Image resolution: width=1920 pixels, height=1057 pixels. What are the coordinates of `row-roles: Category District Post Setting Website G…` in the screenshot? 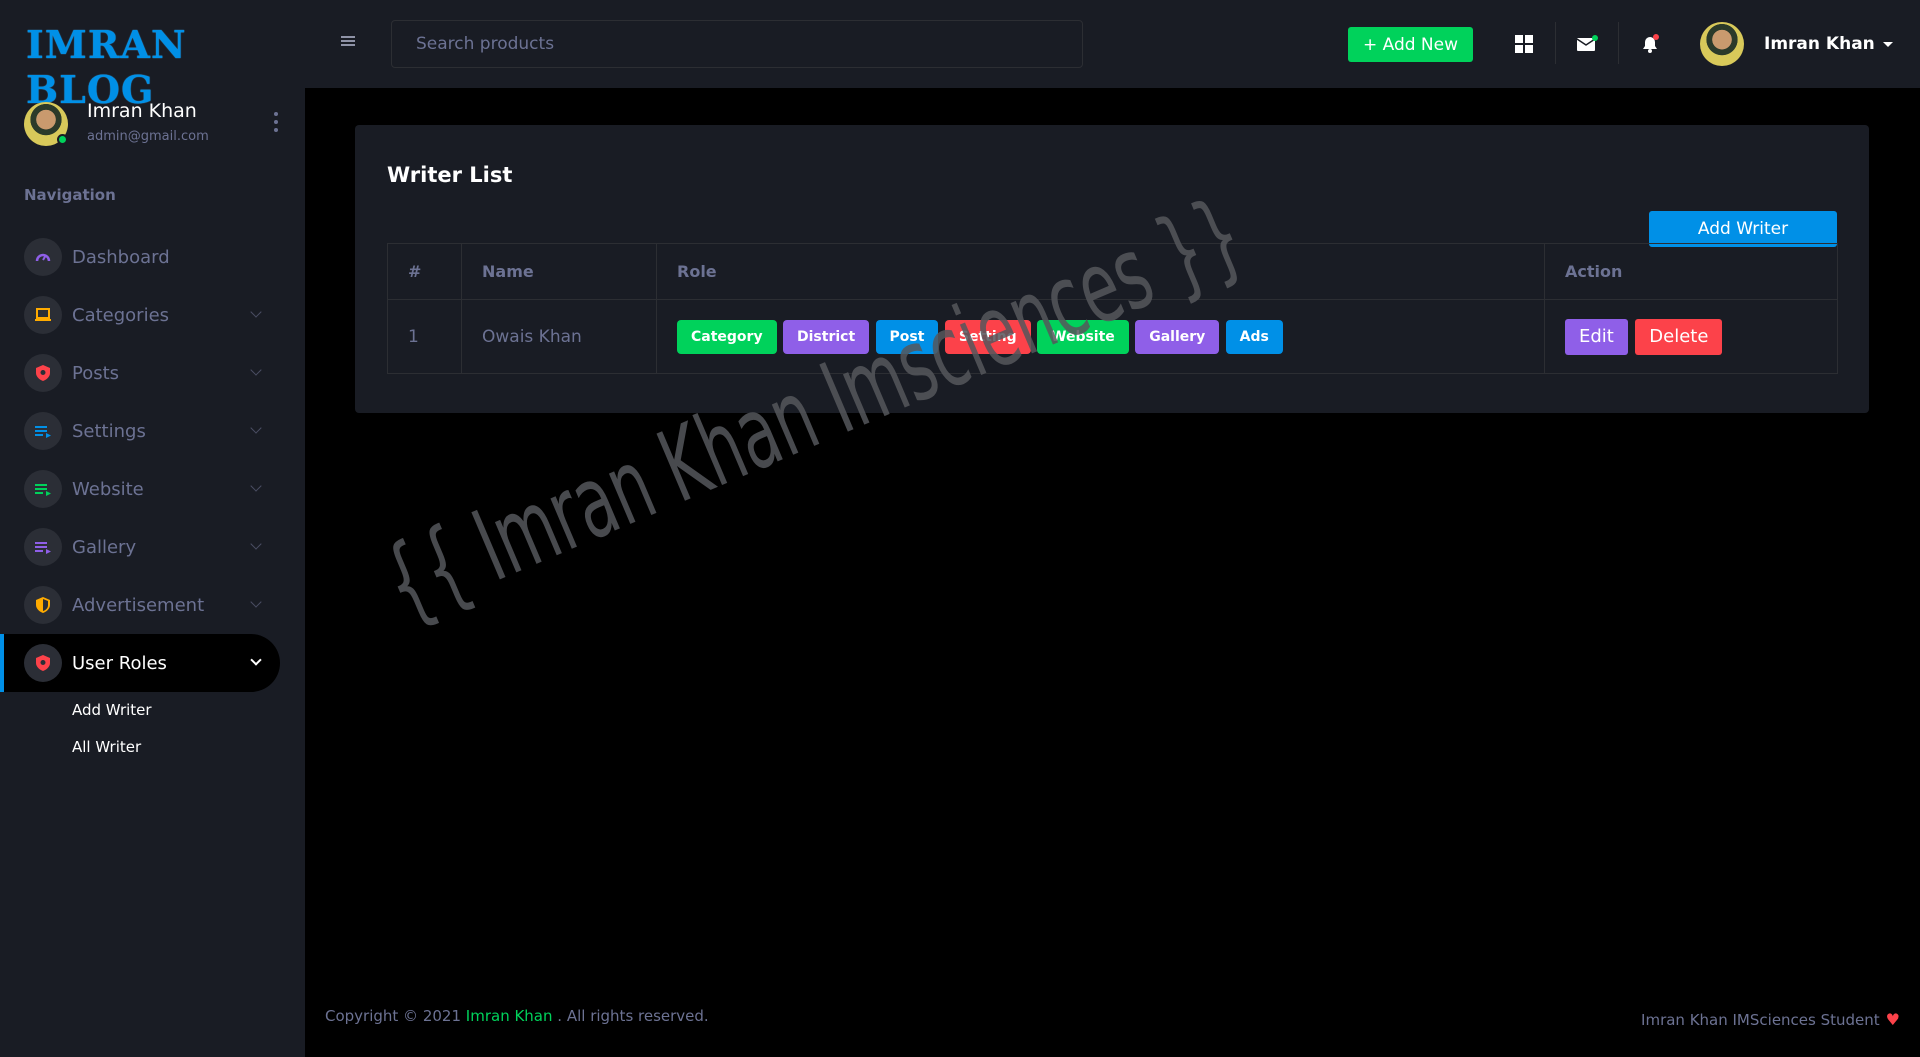 It's located at (1100, 336).